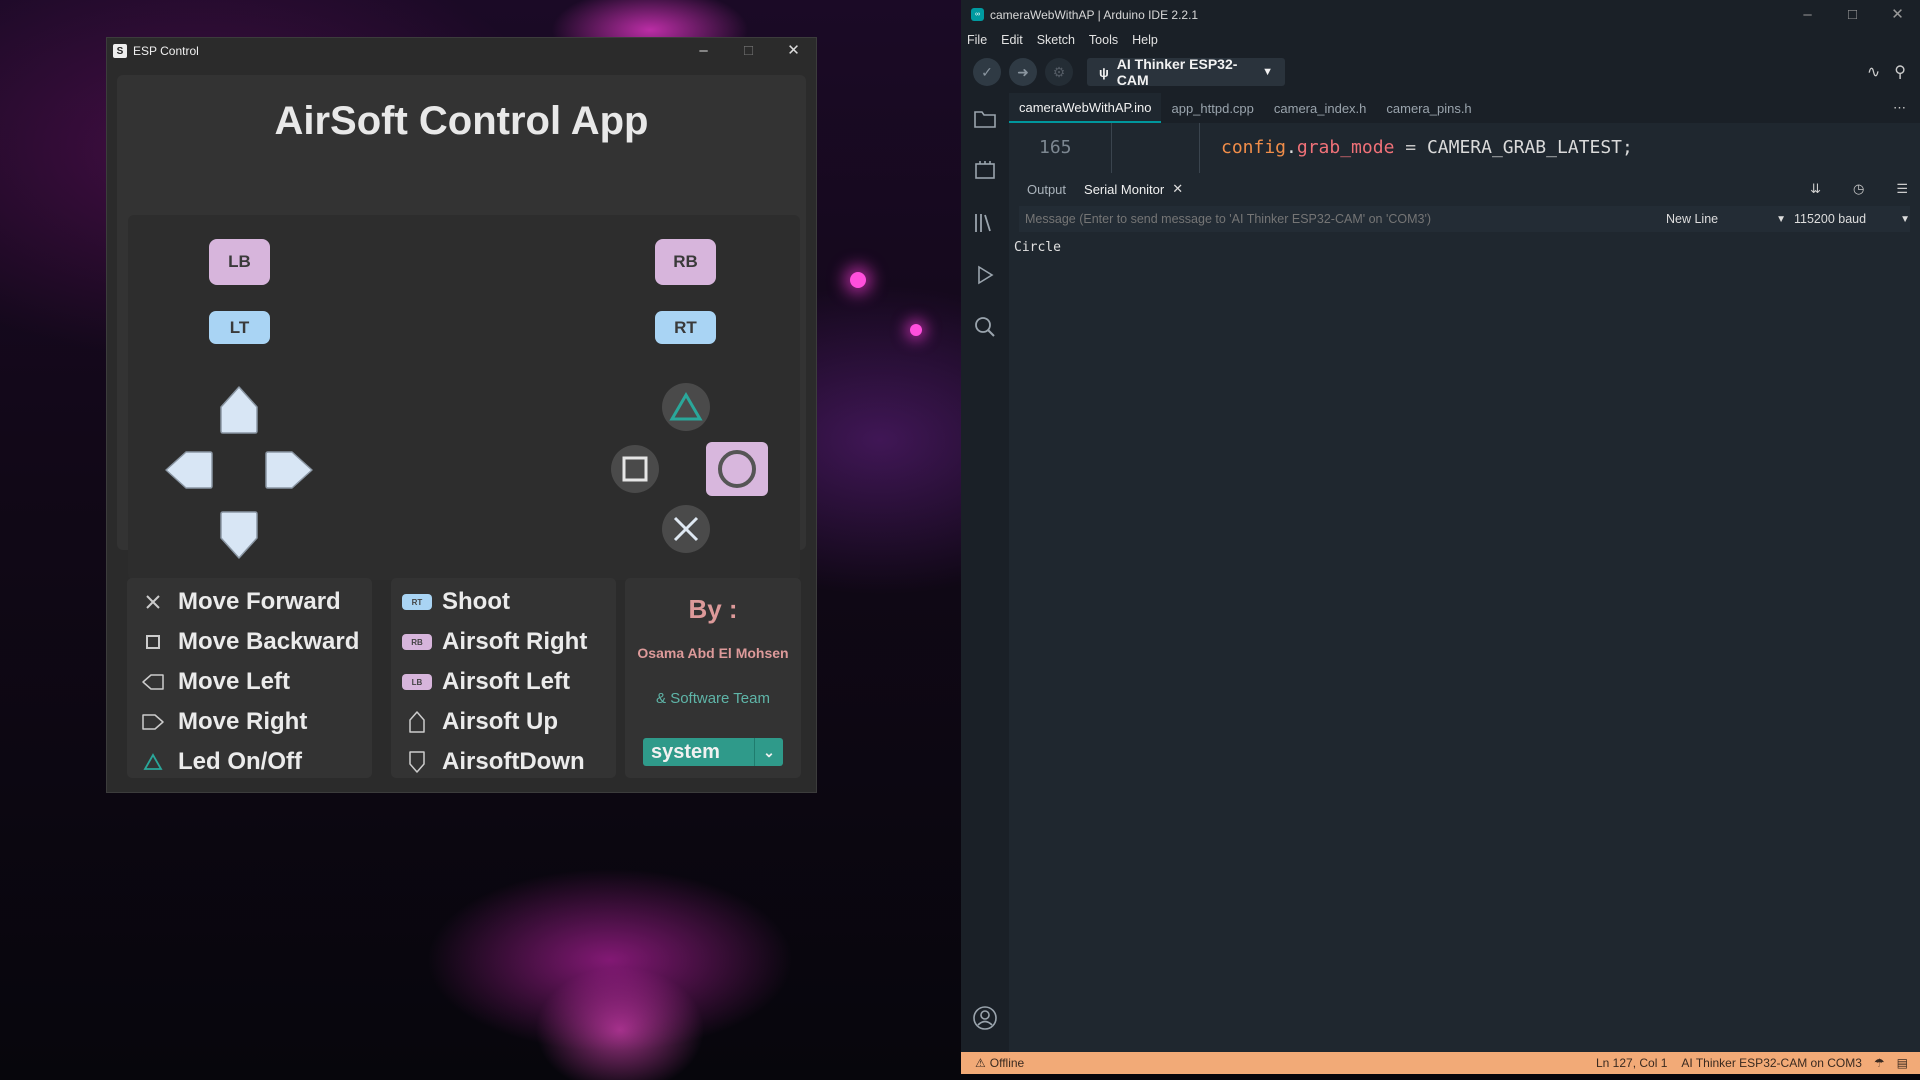 The height and width of the screenshot is (1080, 1920). I want to click on menu-help: Help, so click(1145, 40).